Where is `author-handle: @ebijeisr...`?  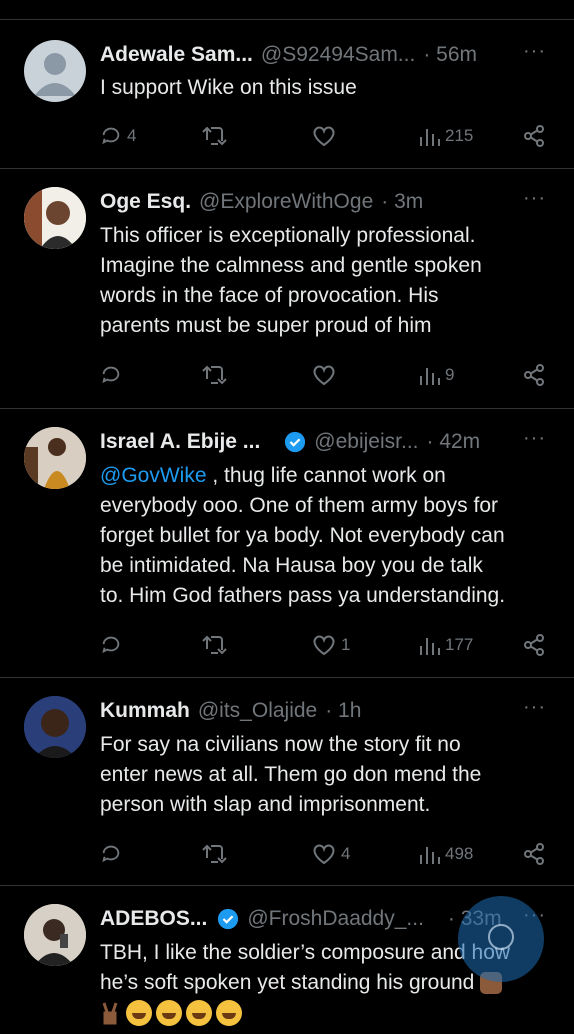
author-handle: @ebijeisr... is located at coordinates (366, 442).